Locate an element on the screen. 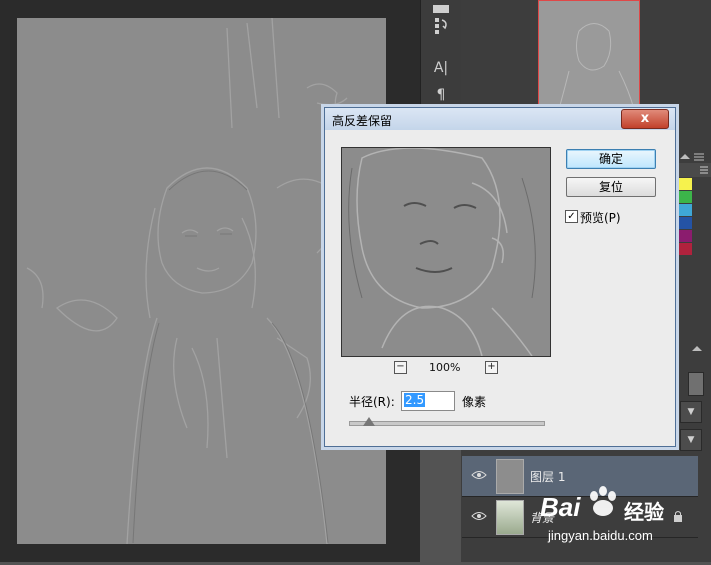 This screenshot has width=711, height=565. radius-label: 半径(R): is located at coordinates (372, 402).